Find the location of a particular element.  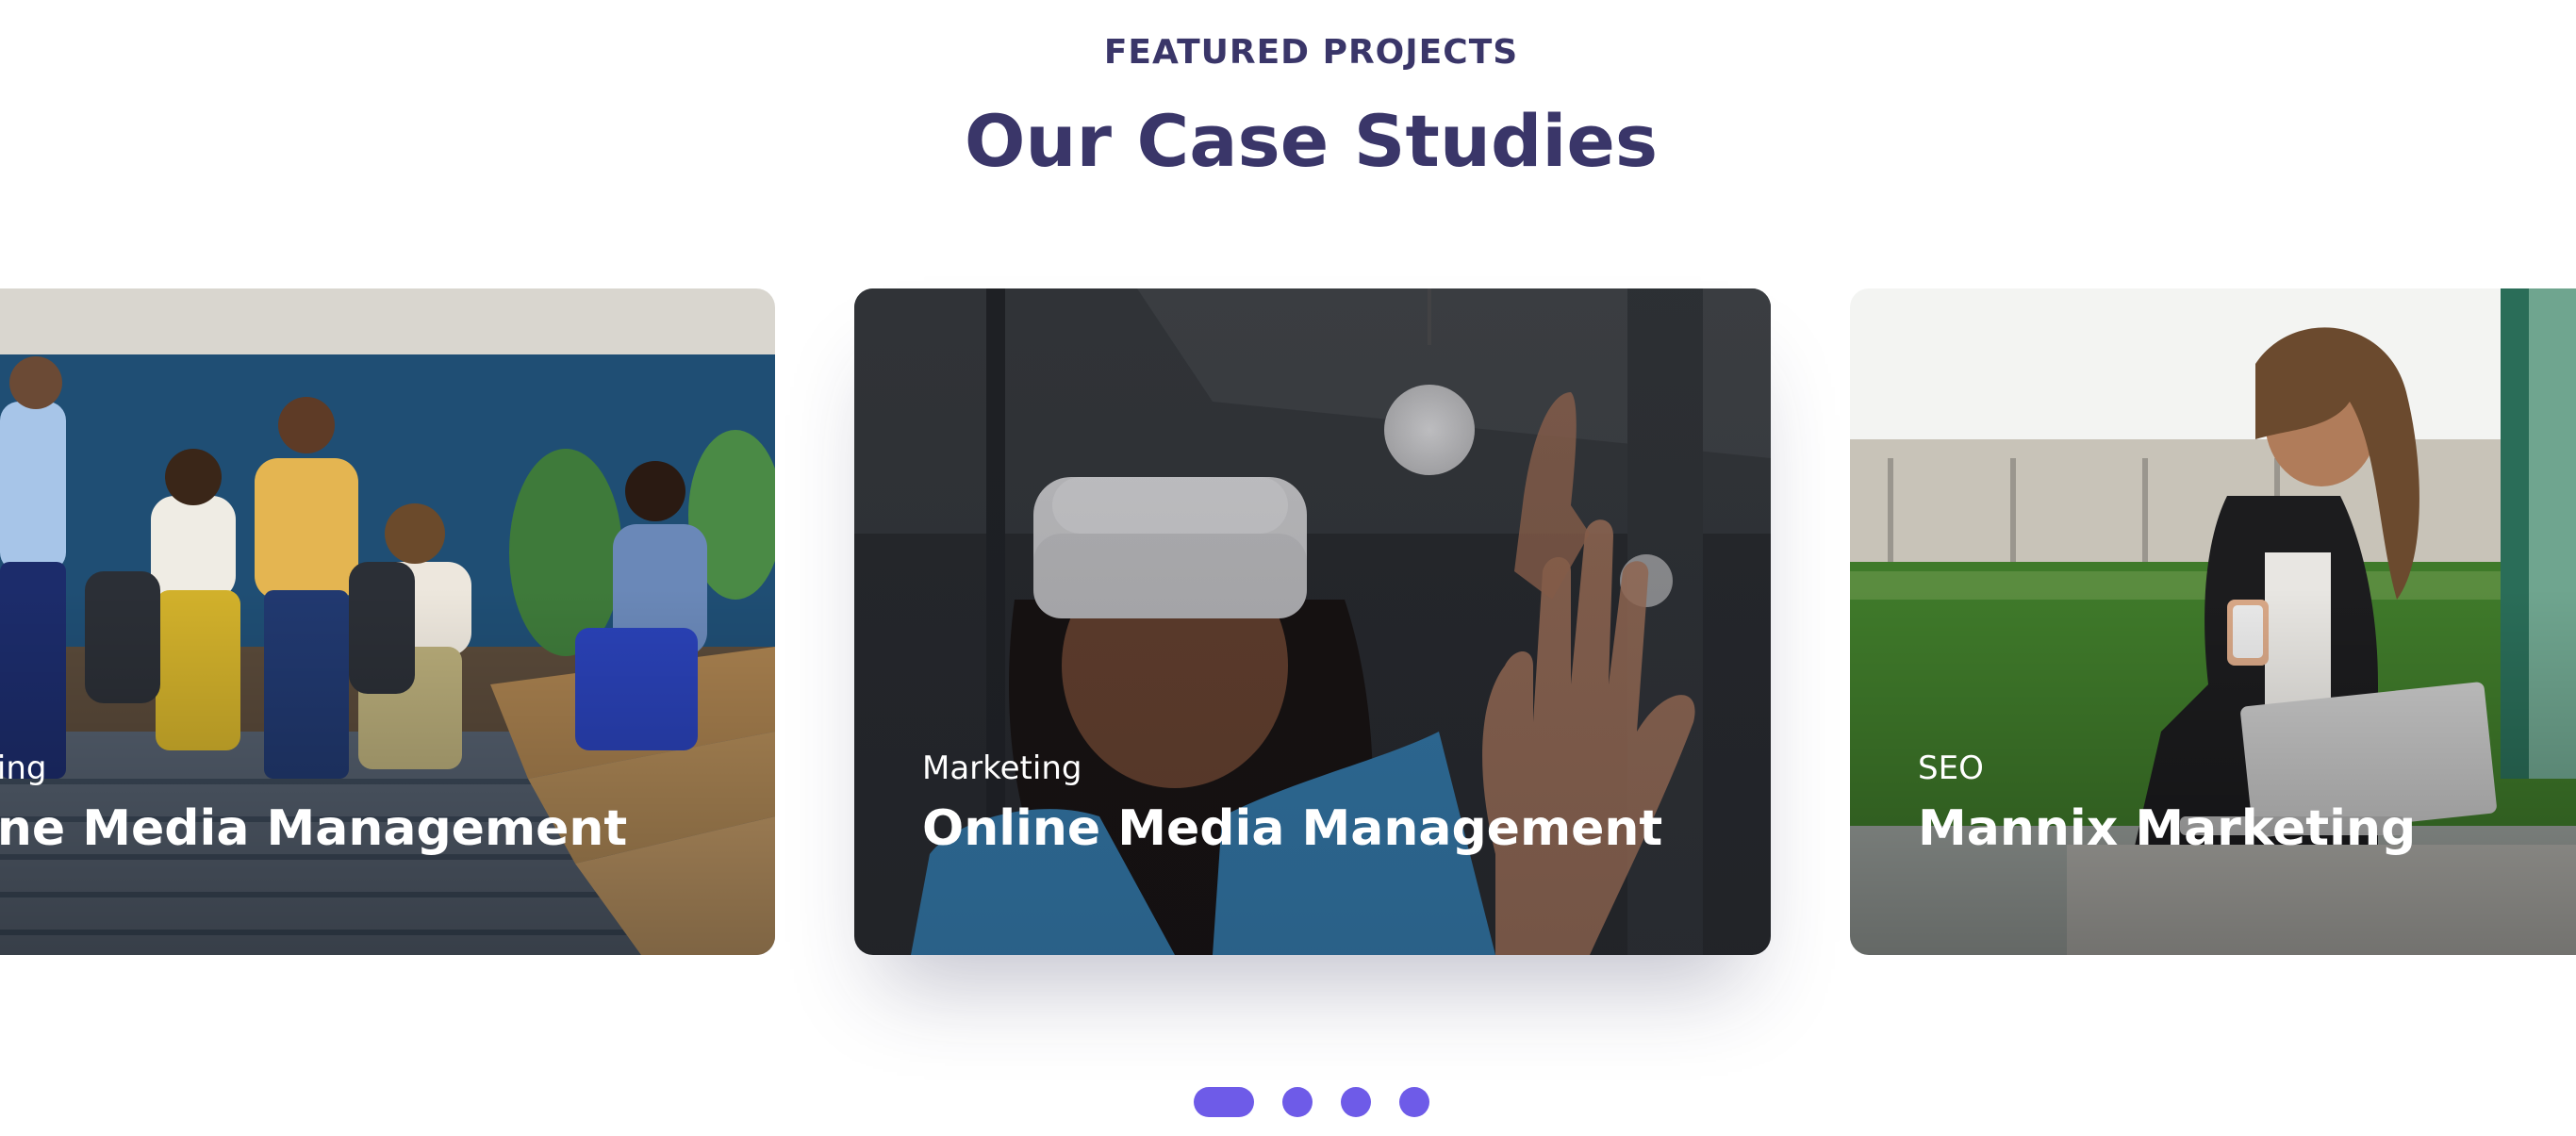

card-title: Mannix Marketing is located at coordinates (2167, 828).